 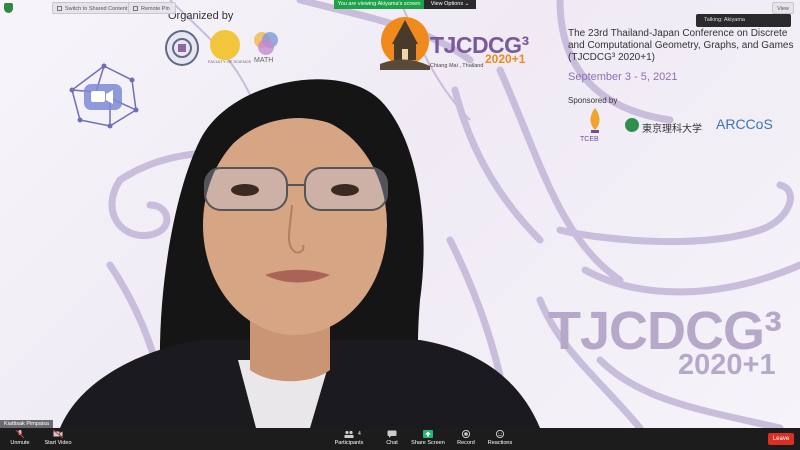 What do you see at coordinates (58, 443) in the screenshot?
I see `start-video-label: Start Video` at bounding box center [58, 443].